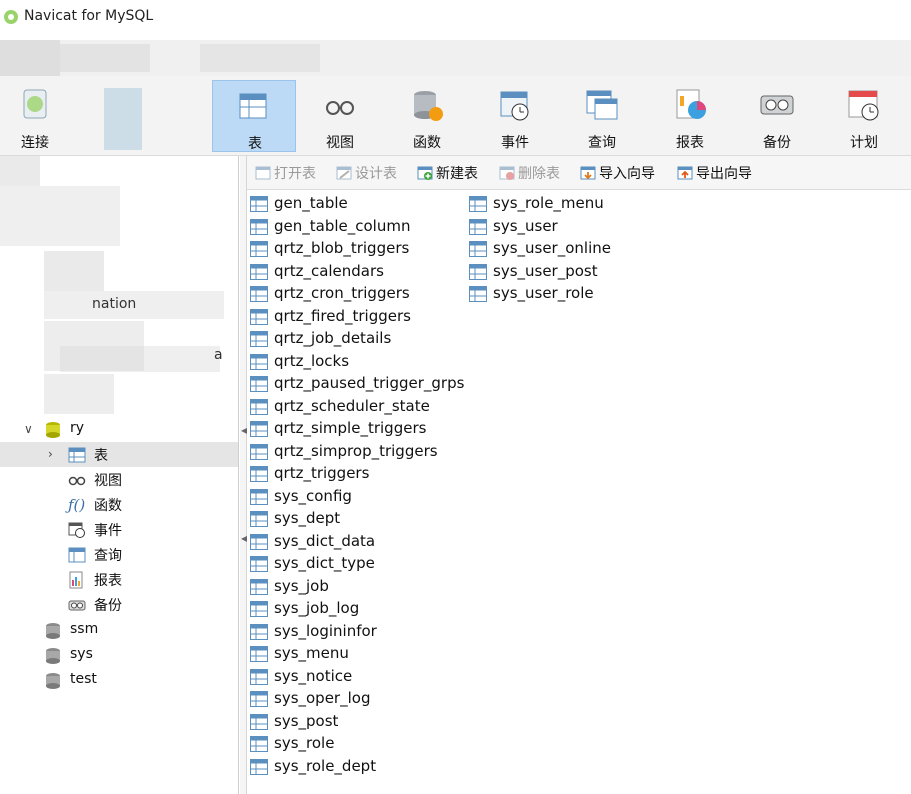  What do you see at coordinates (342, 315) in the screenshot?
I see `table-name: qrtz_fired_triggers` at bounding box center [342, 315].